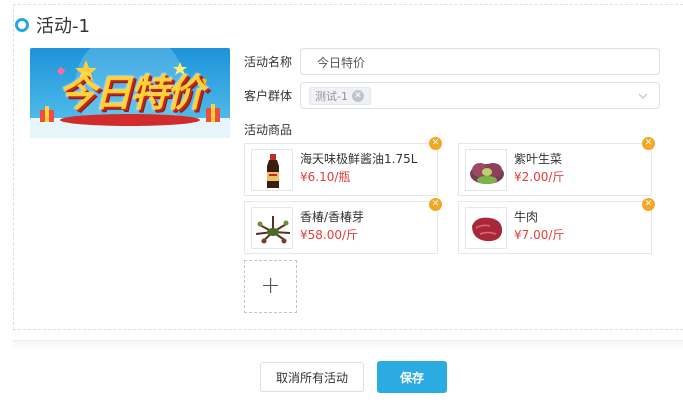 This screenshot has height=417, width=683. I want to click on products-label: 活动商品, so click(268, 130).